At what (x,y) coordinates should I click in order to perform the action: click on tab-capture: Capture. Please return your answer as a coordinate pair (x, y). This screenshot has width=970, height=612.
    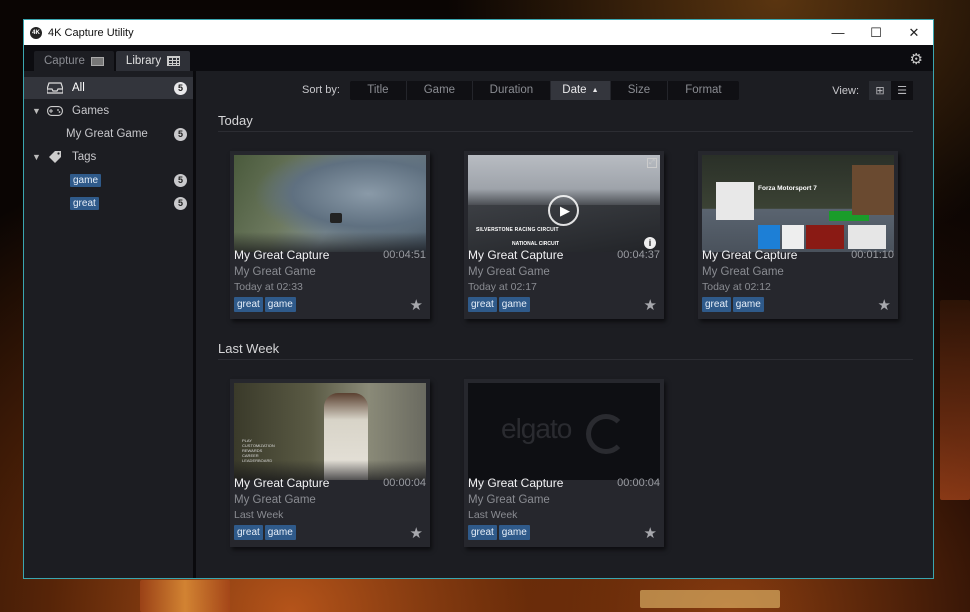
    Looking at the image, I should click on (74, 61).